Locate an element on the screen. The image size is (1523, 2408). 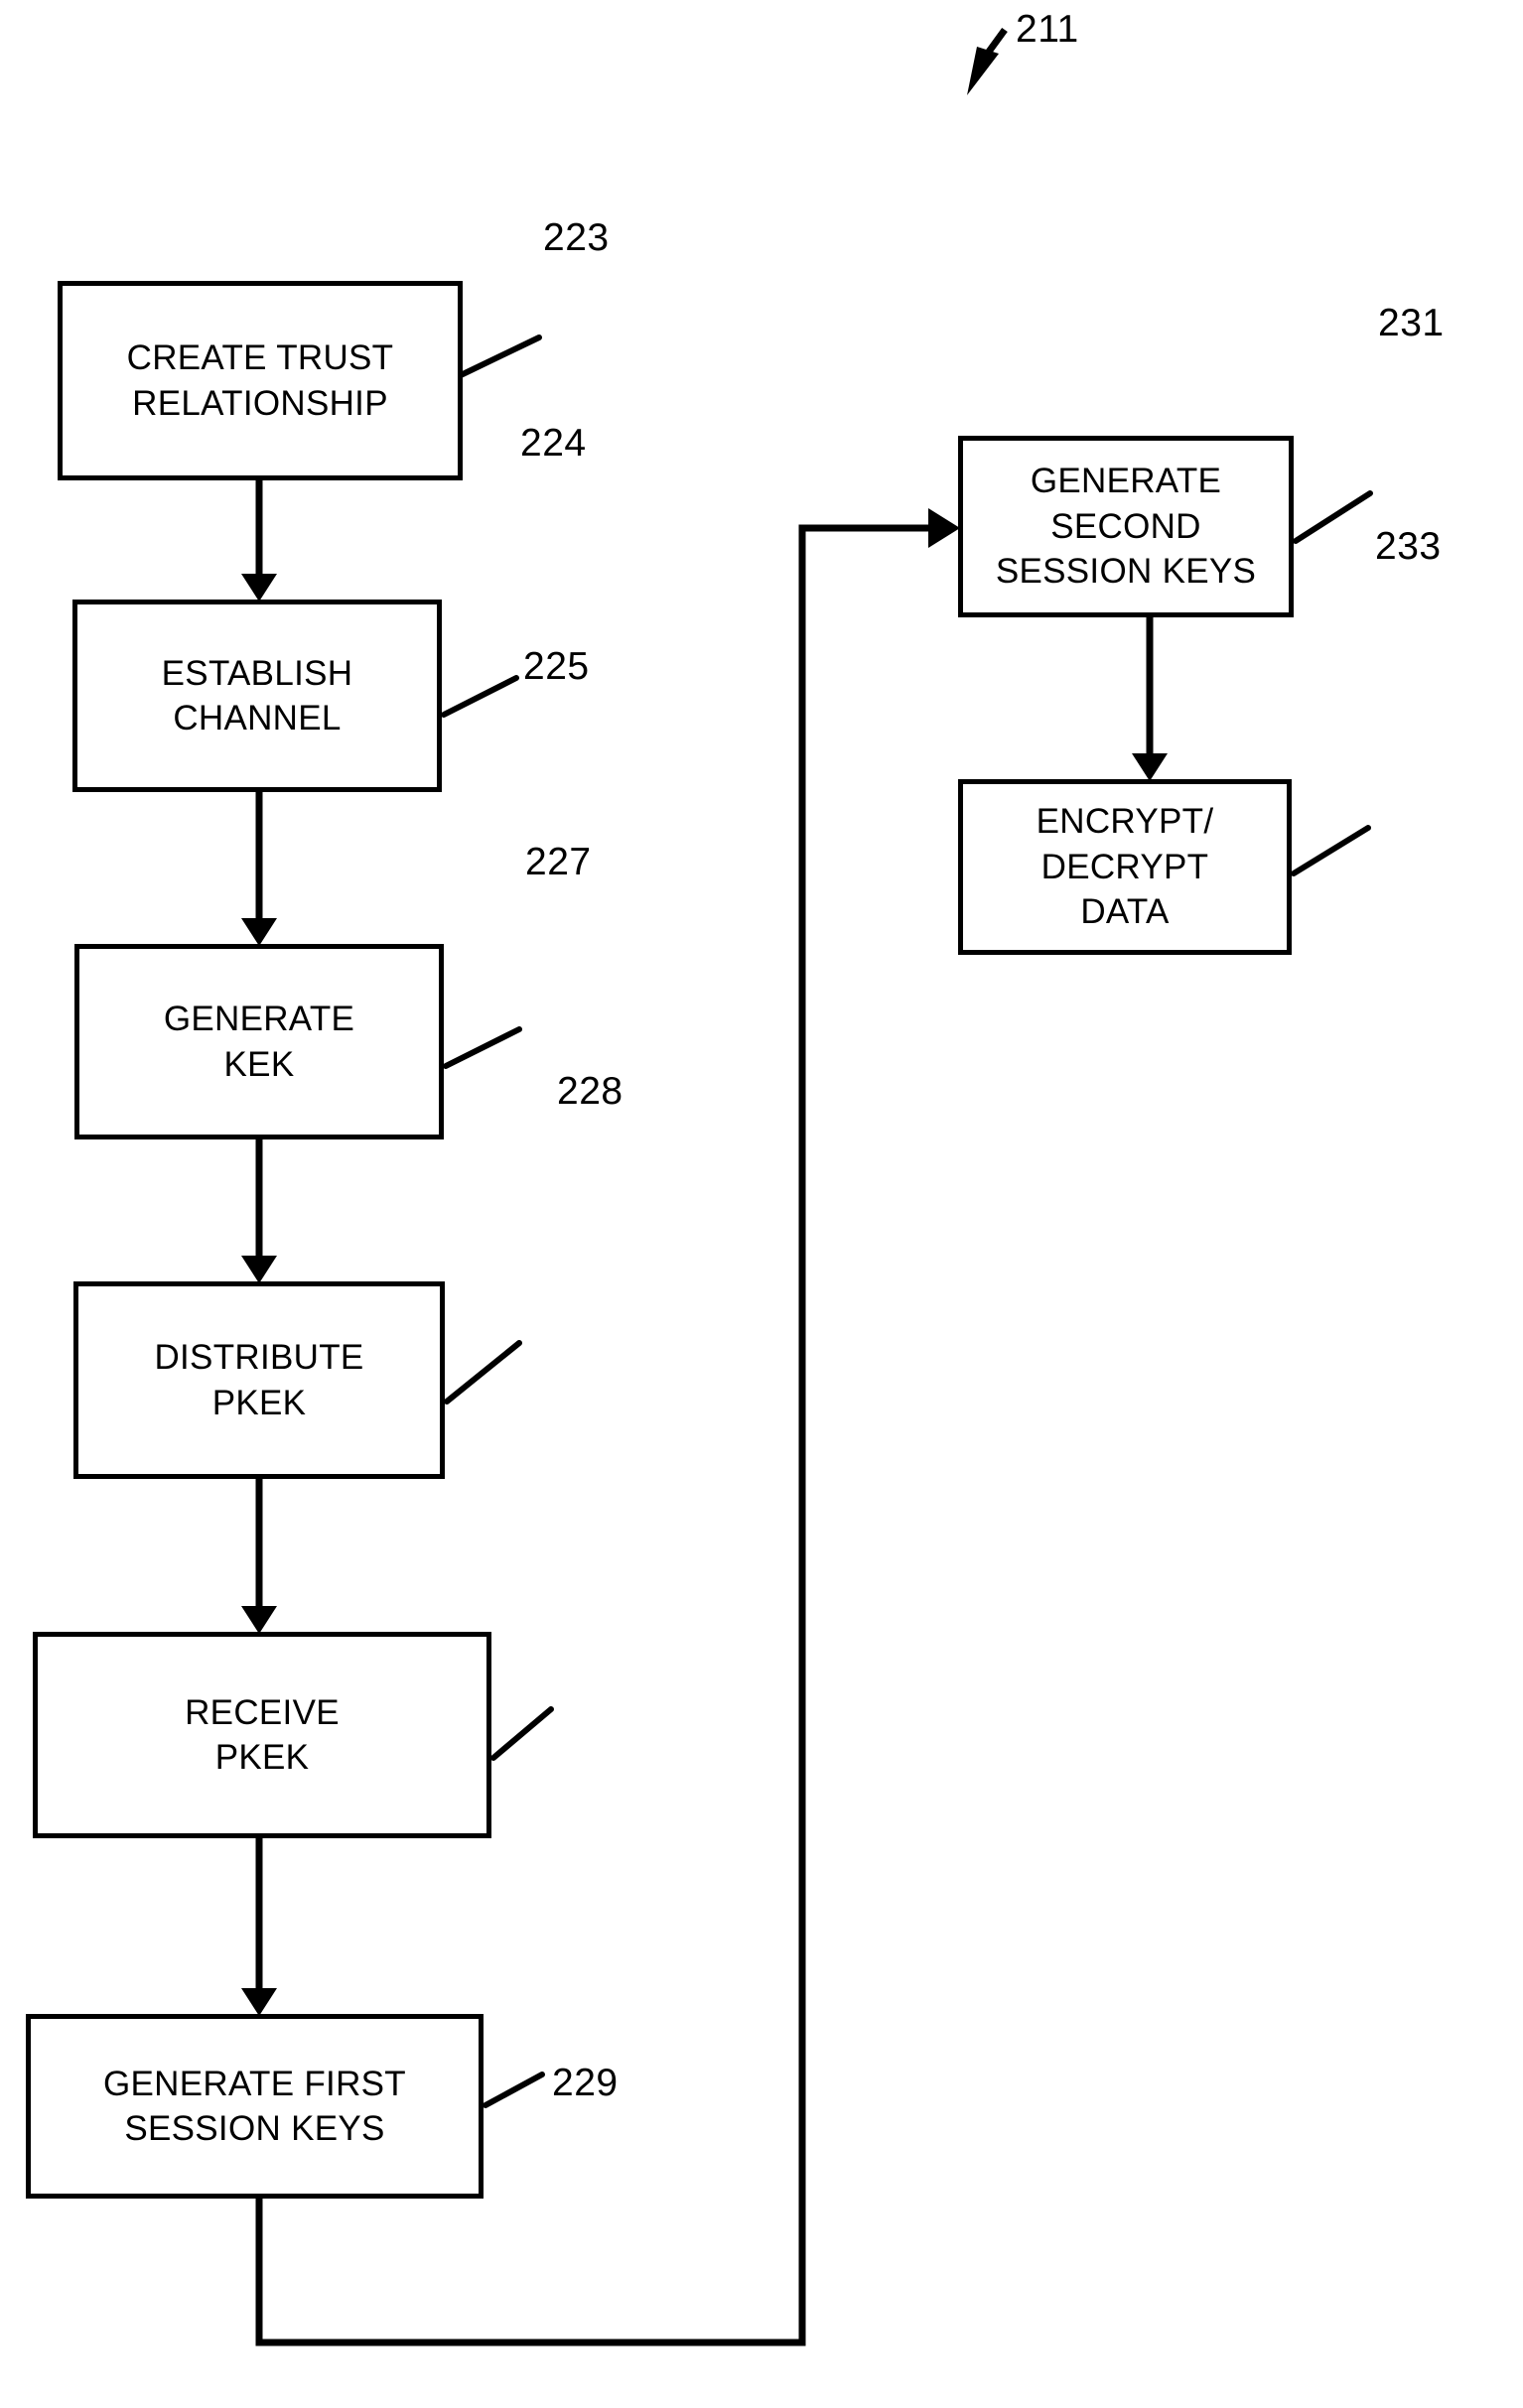
node-label-encrypt-decrypt-data: ENCRYPT/ DECRYPT DATA is located at coordinates (1125, 867).